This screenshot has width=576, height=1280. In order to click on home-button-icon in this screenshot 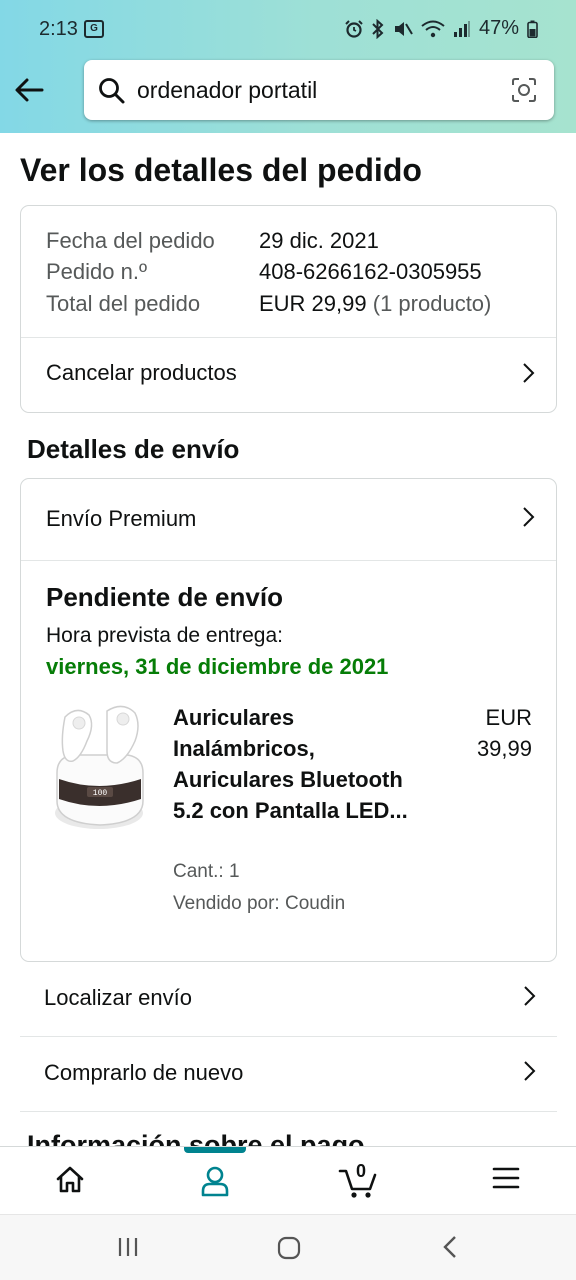, I will do `click(289, 1248)`.